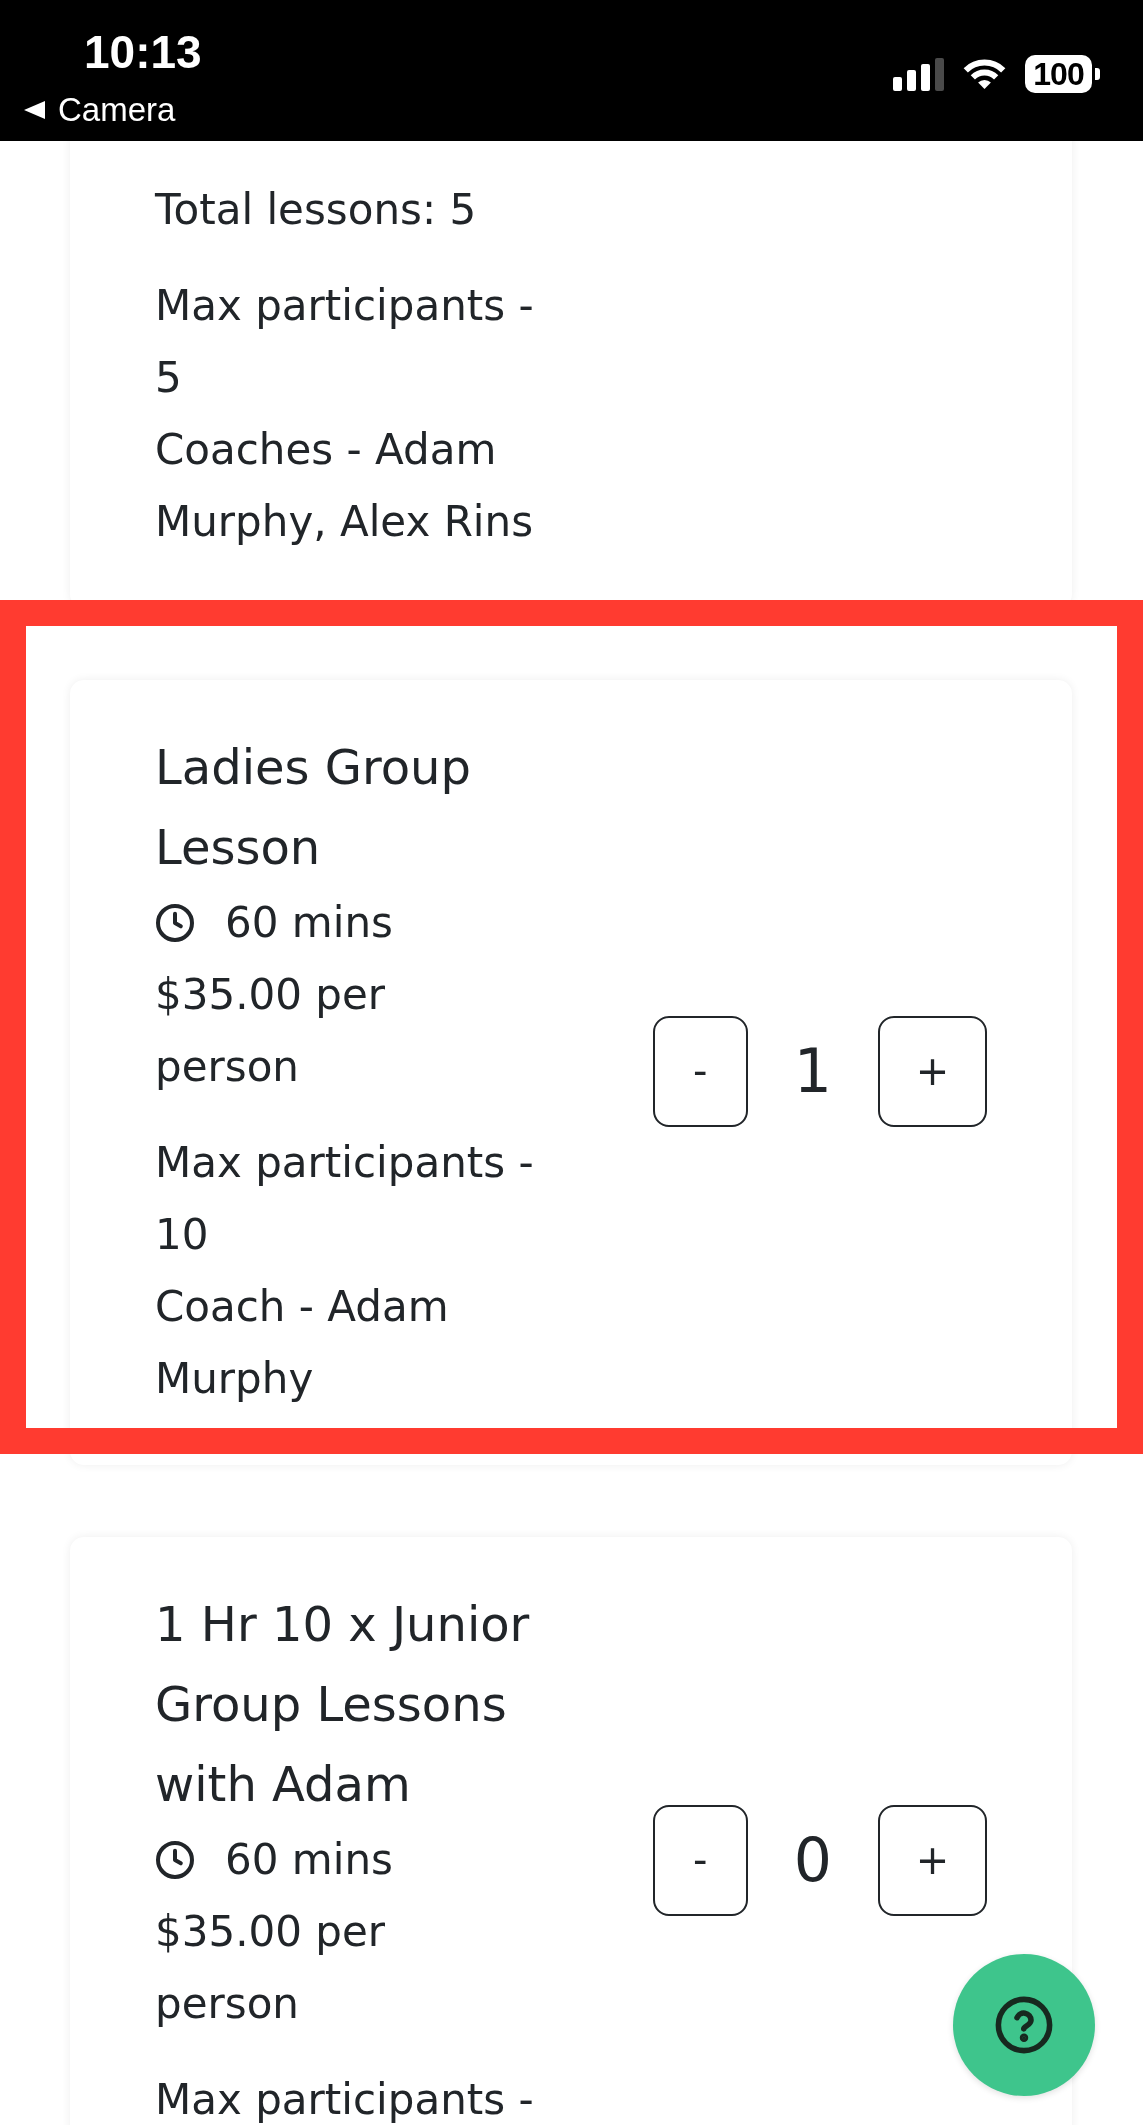  Describe the element at coordinates (918, 74) in the screenshot. I see `signal-icon` at that location.